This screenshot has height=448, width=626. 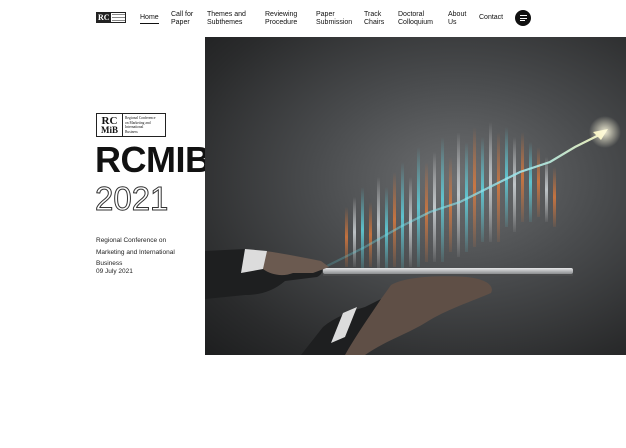 What do you see at coordinates (153, 159) in the screenshot?
I see `hero-title: RCMIB` at bounding box center [153, 159].